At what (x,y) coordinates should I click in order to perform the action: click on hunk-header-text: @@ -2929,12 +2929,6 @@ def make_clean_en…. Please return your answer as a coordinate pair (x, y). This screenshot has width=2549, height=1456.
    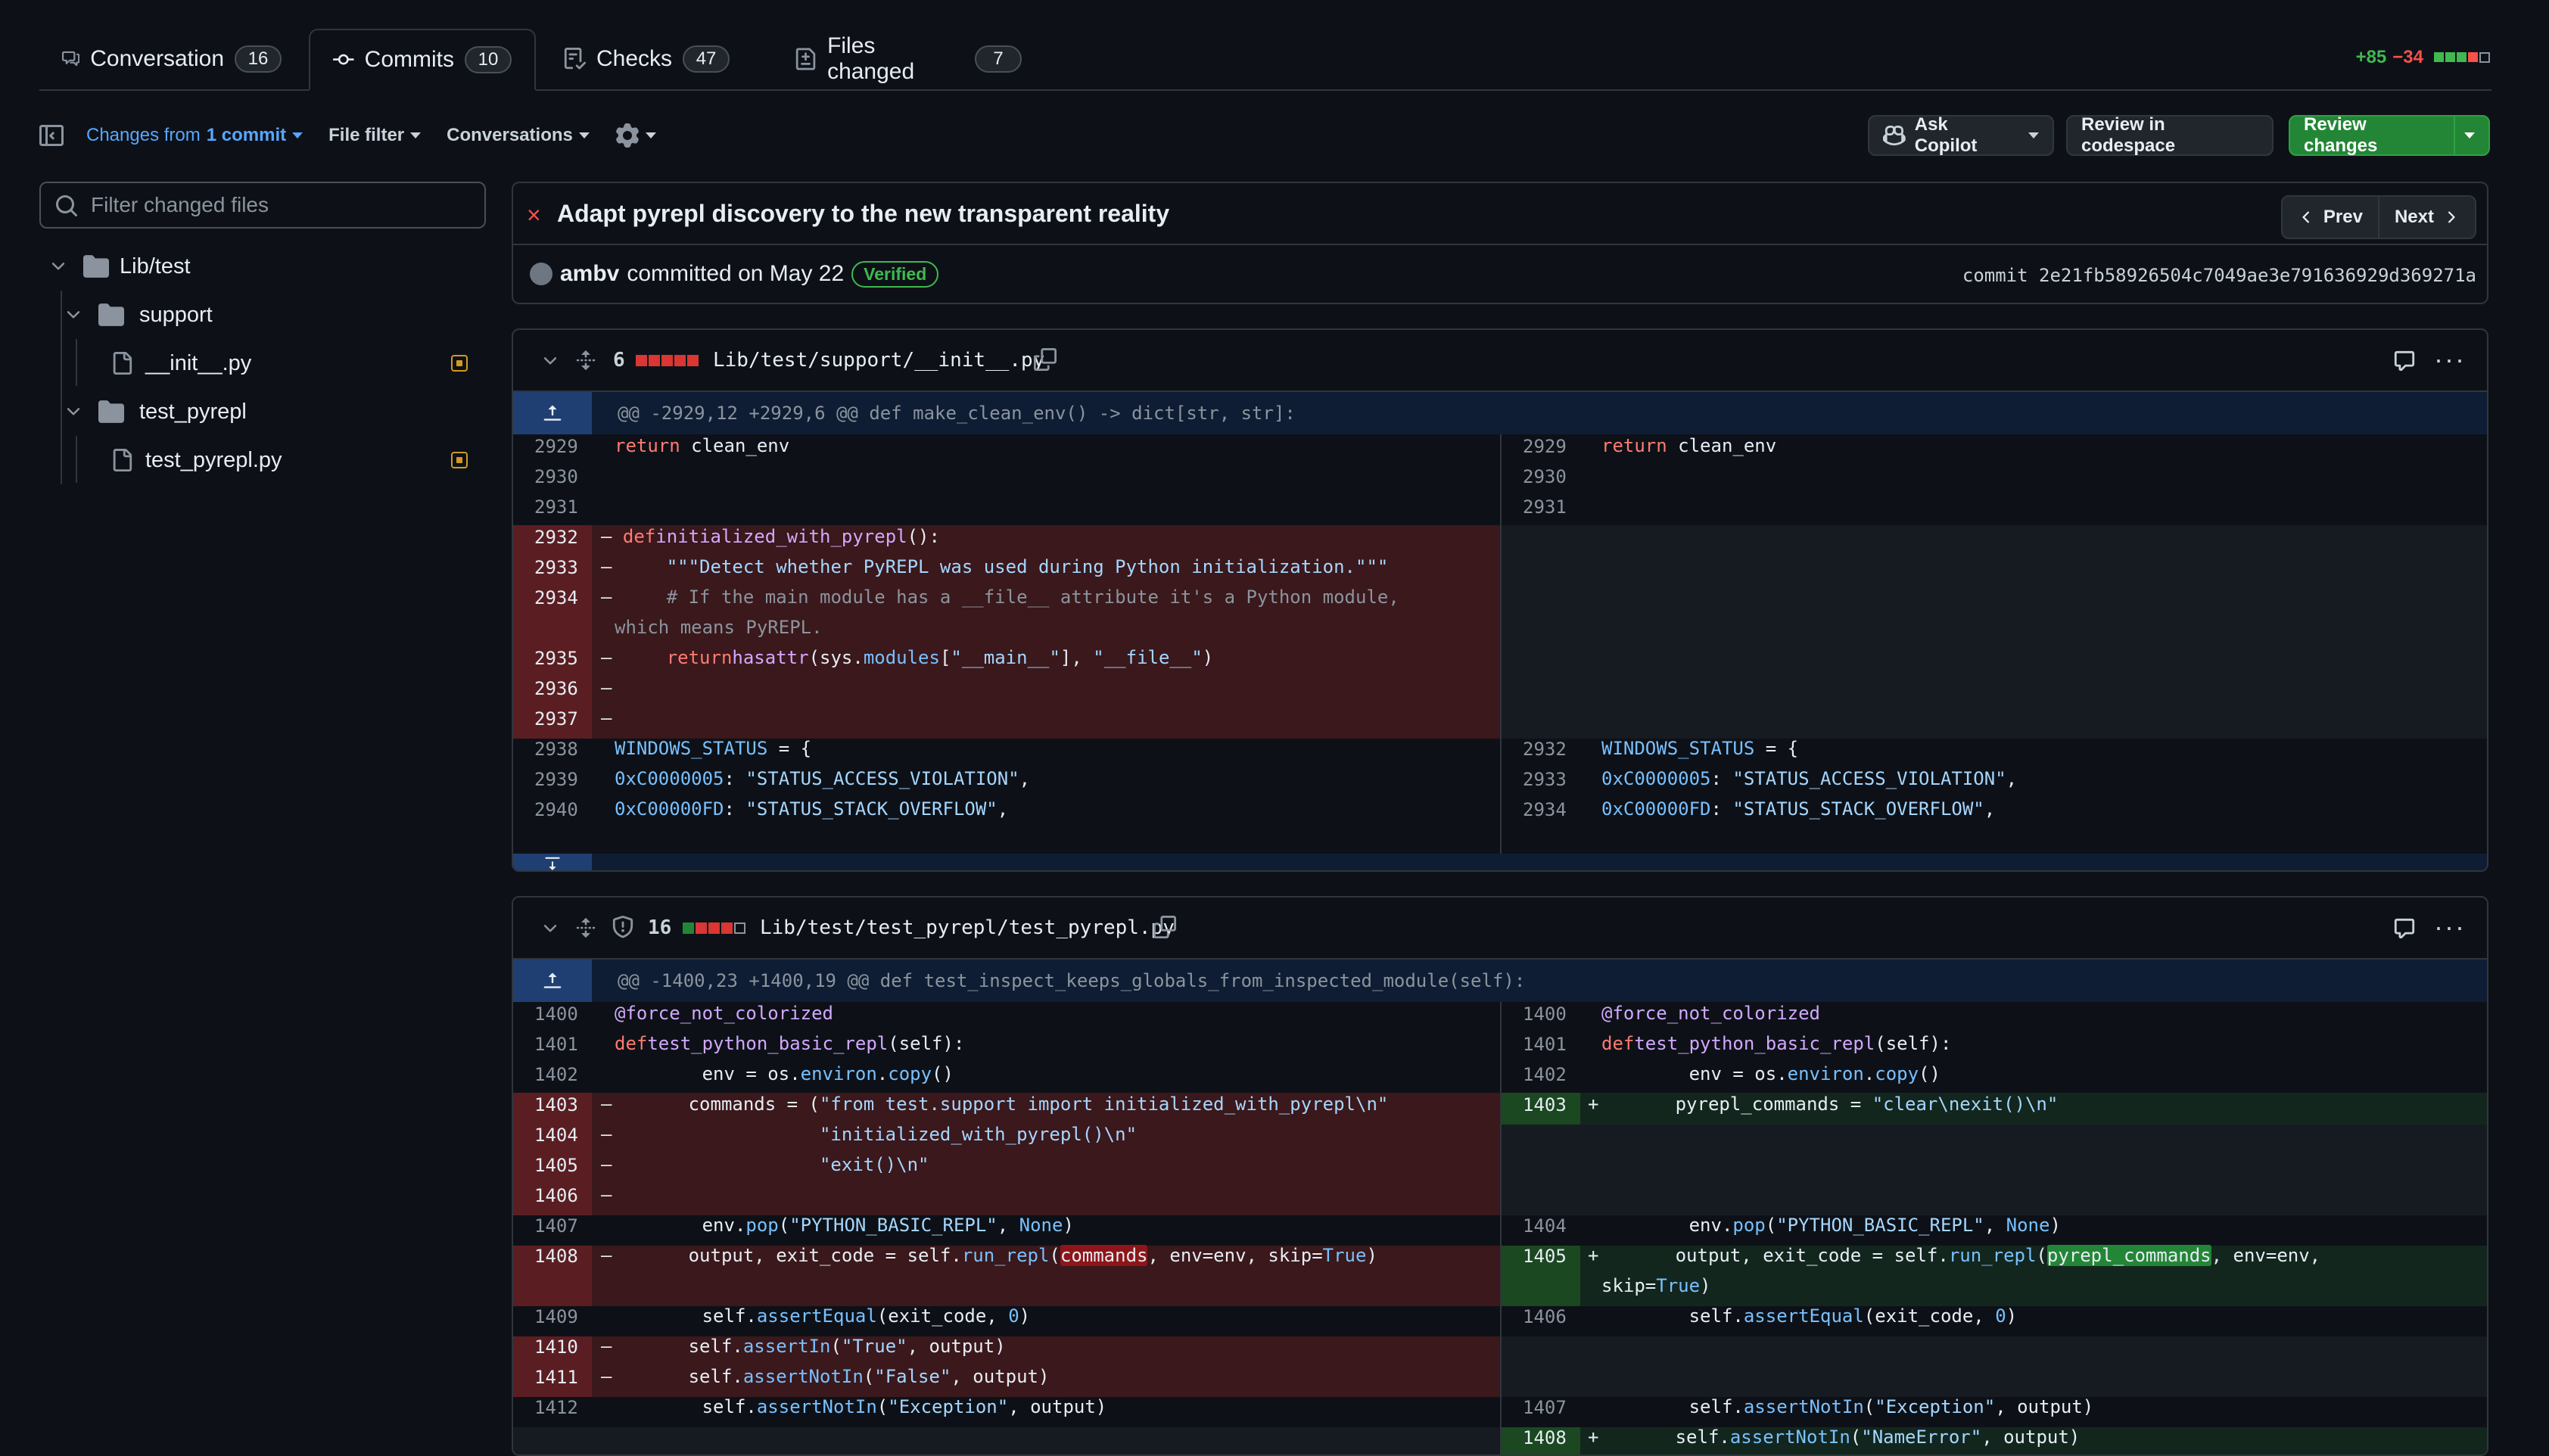
    Looking at the image, I should click on (957, 413).